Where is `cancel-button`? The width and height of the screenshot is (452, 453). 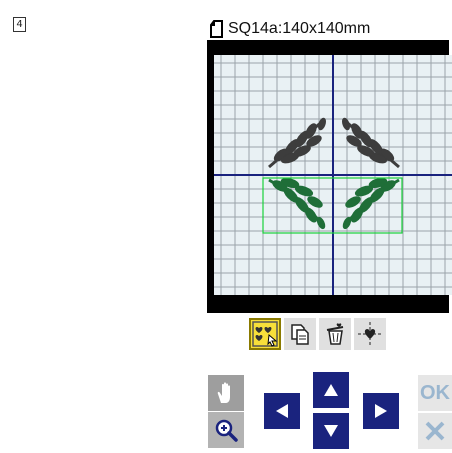 cancel-button is located at coordinates (435, 431).